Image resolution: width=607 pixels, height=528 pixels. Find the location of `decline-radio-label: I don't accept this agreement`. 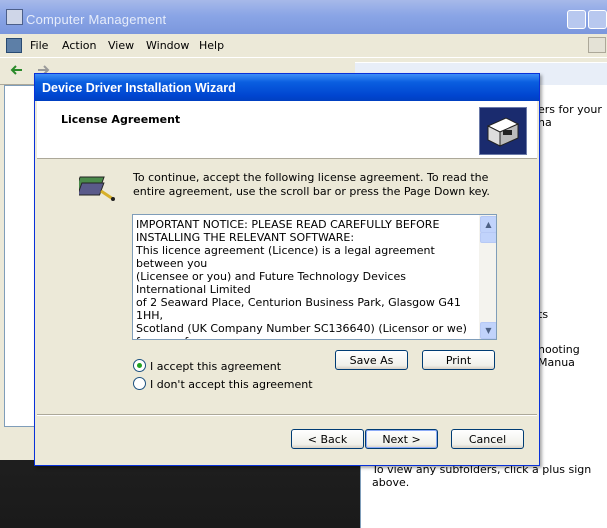

decline-radio-label: I don't accept this agreement is located at coordinates (231, 384).